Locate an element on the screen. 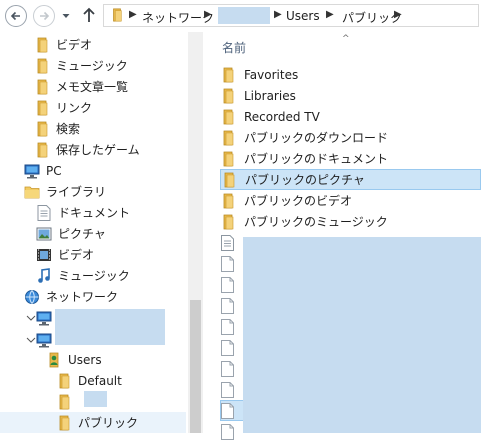 The width and height of the screenshot is (481, 440). file-row-favorites: Favorites is located at coordinates (350, 74).